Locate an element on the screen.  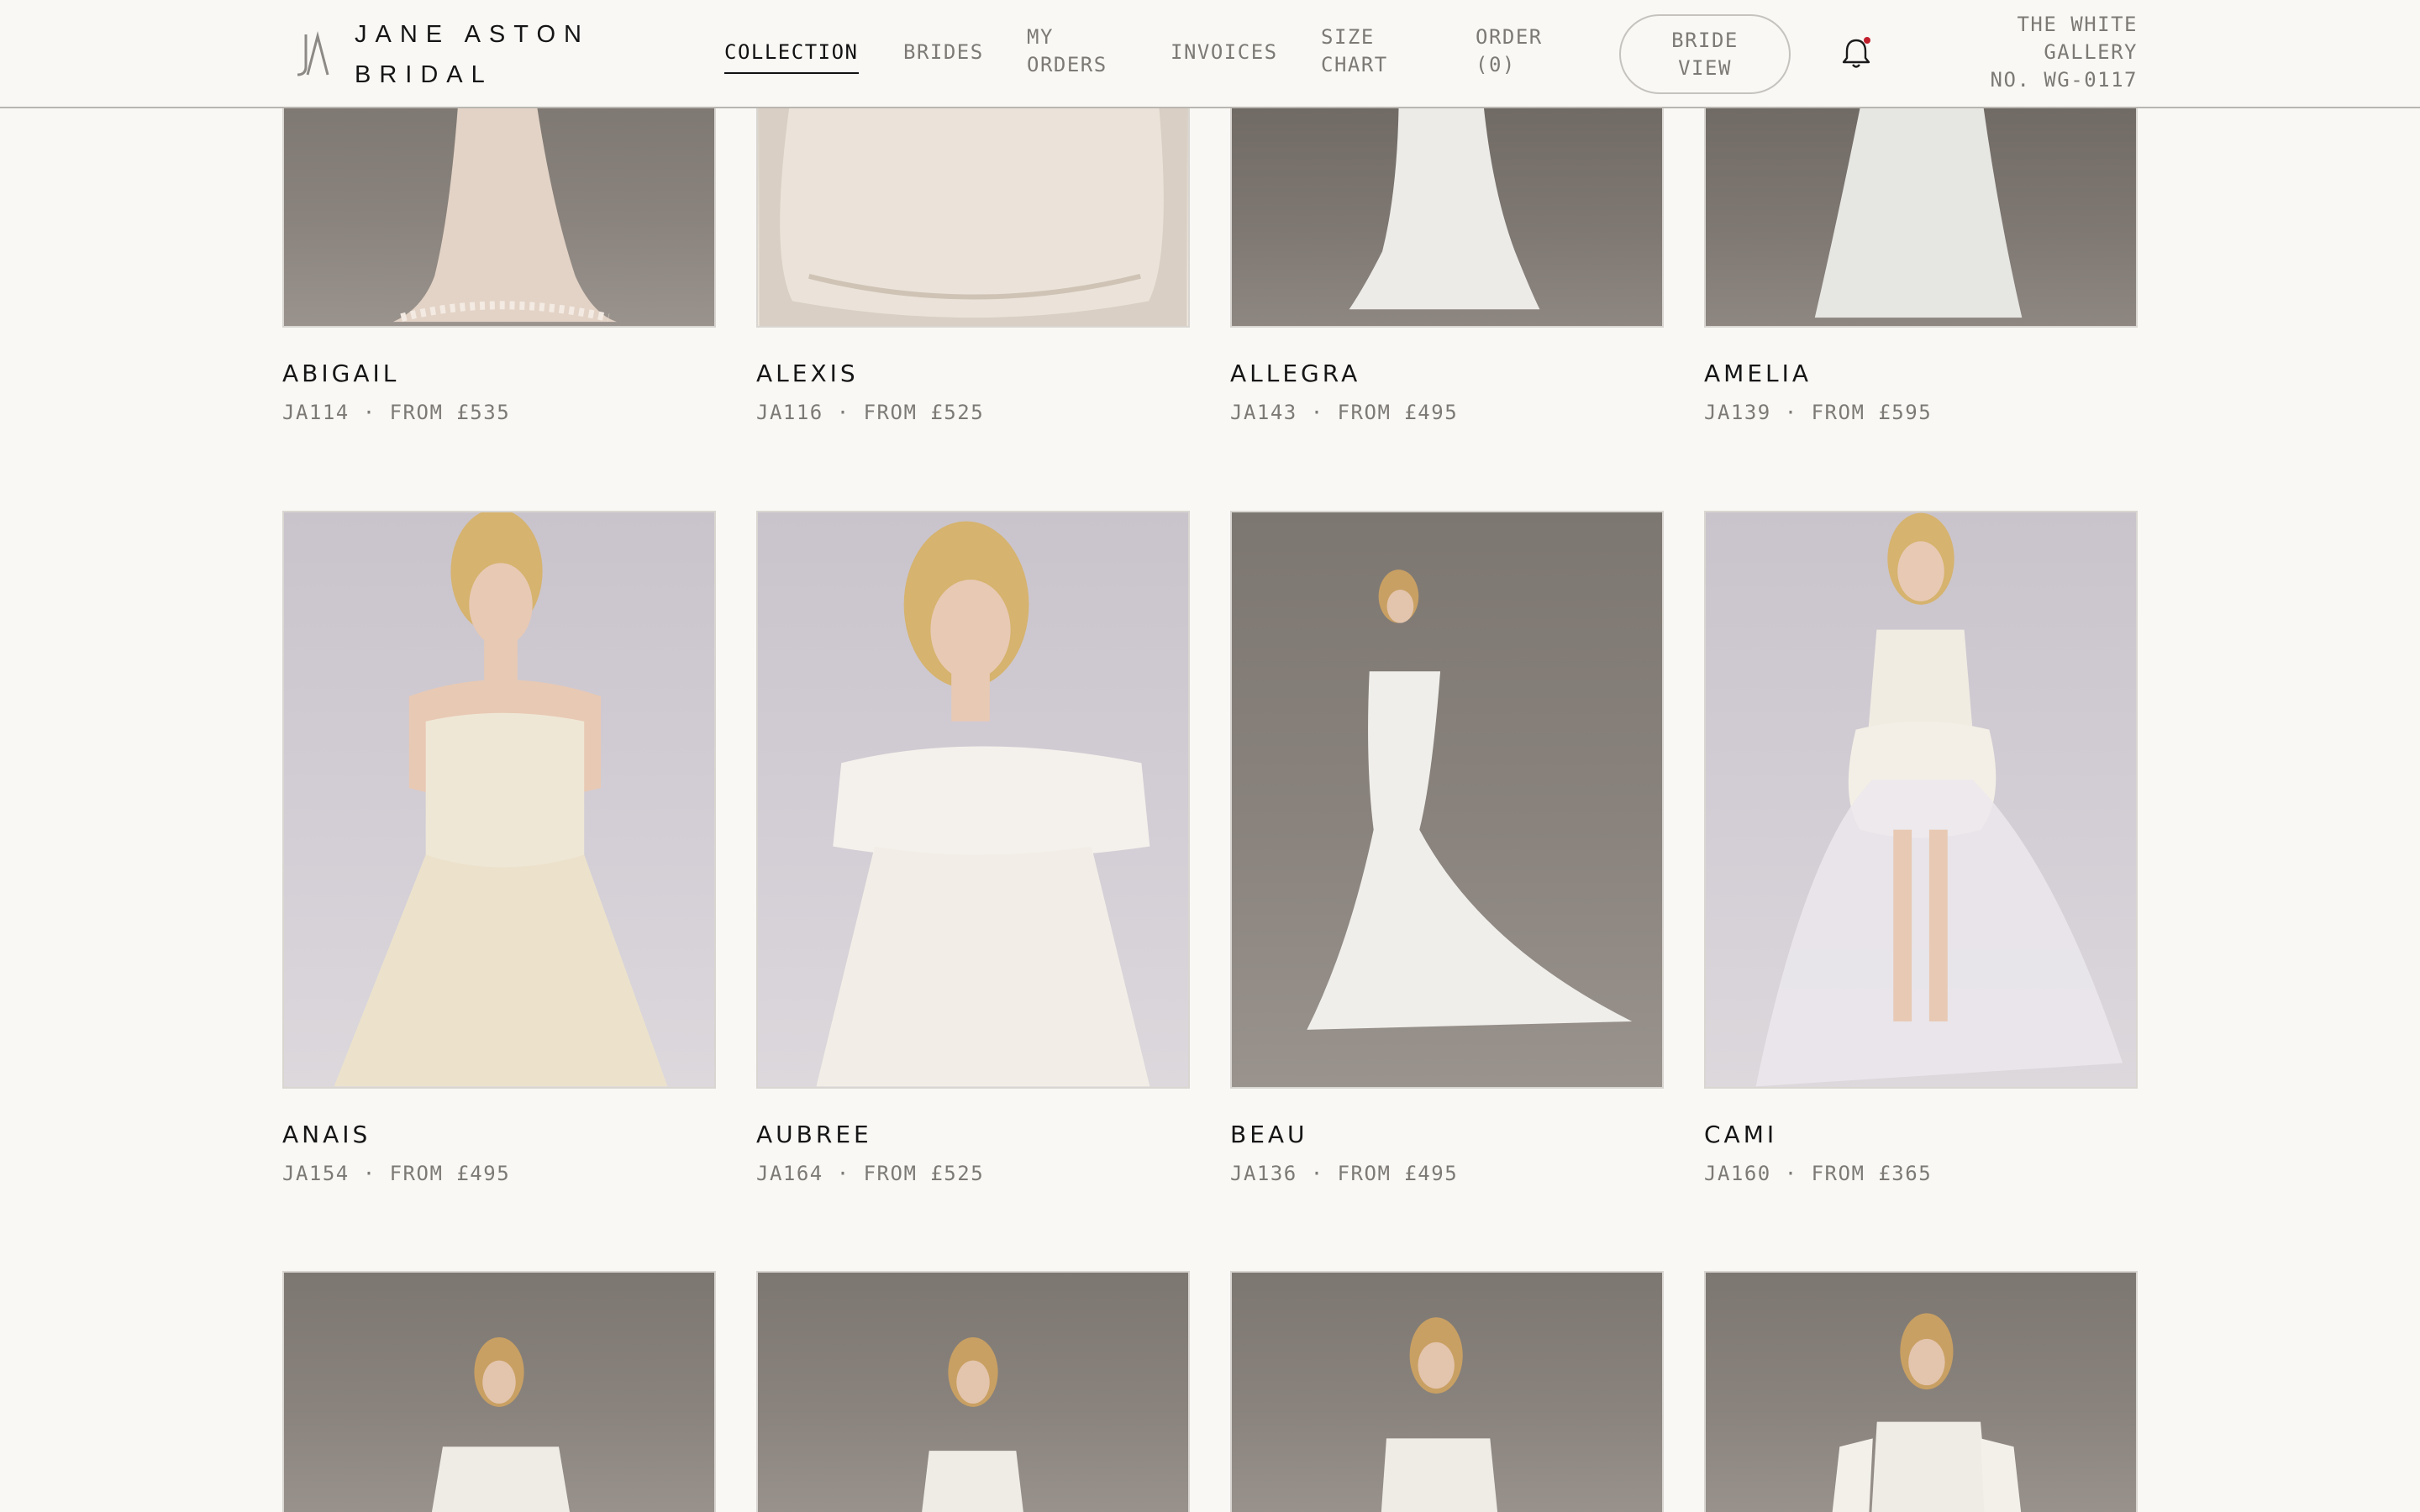
nav-brides: BRIDES is located at coordinates (943, 52).